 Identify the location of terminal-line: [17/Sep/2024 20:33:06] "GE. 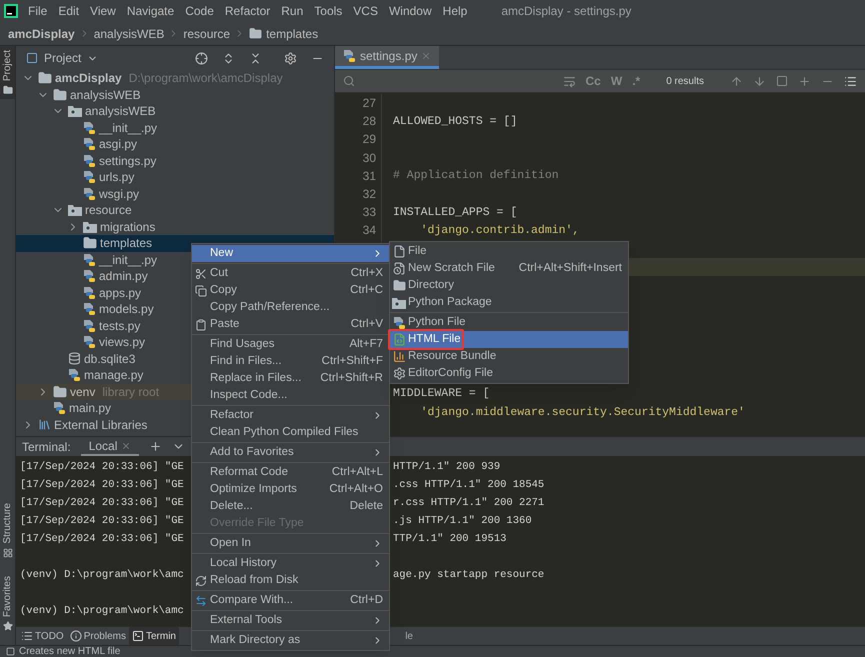
(102, 503).